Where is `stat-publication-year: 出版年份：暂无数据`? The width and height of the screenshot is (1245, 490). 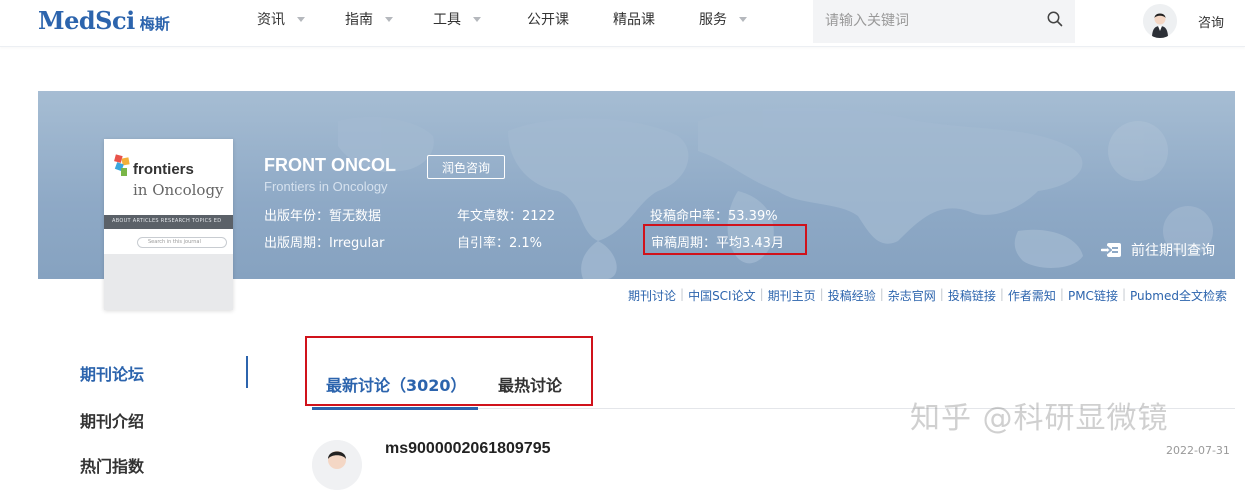 stat-publication-year: 出版年份：暂无数据 is located at coordinates (323, 216).